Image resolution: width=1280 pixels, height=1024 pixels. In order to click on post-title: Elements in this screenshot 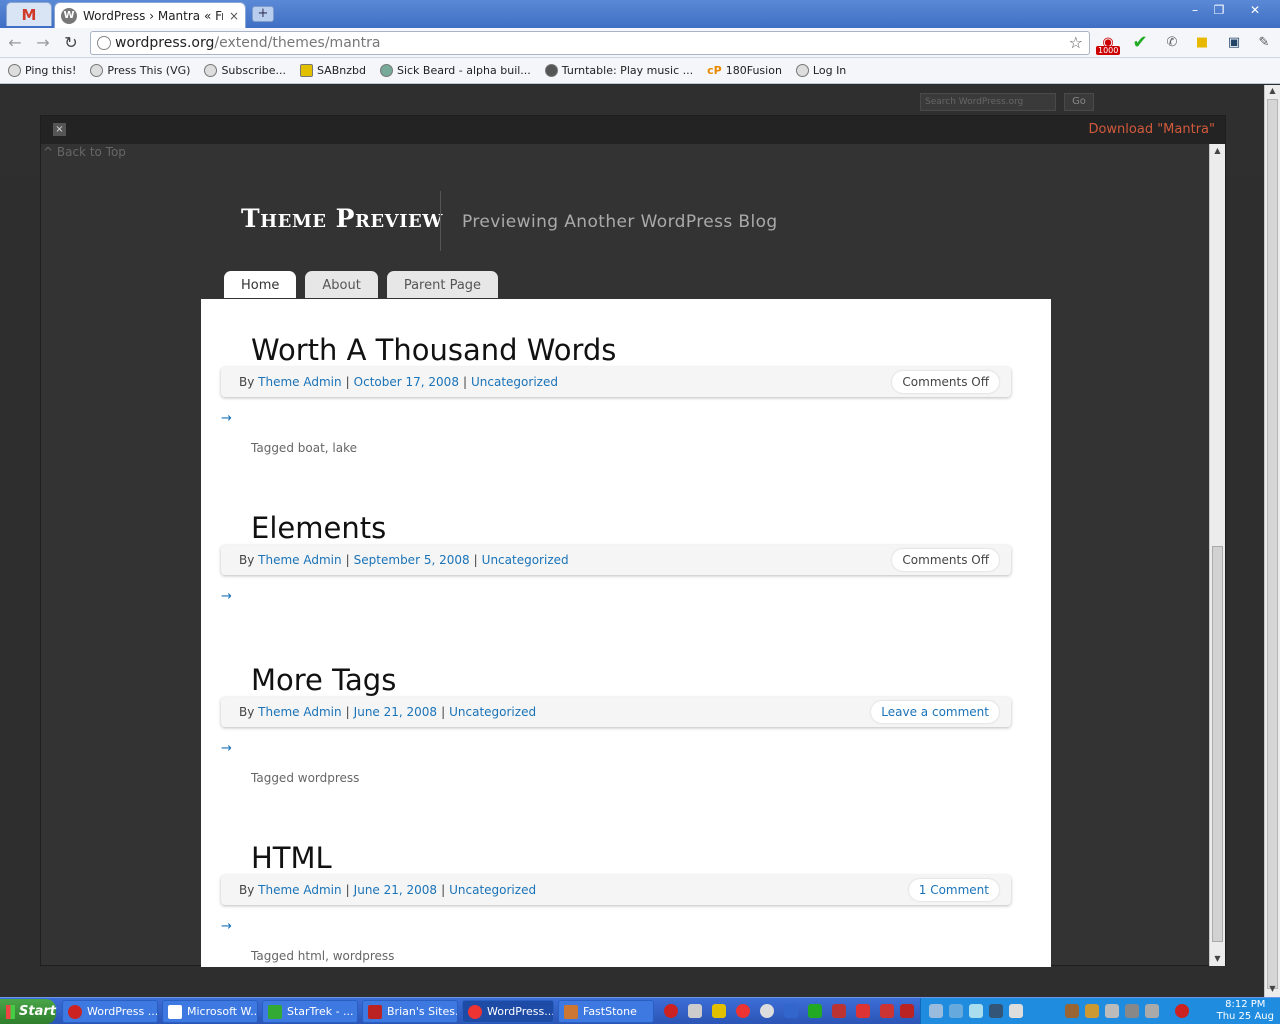, I will do `click(318, 528)`.